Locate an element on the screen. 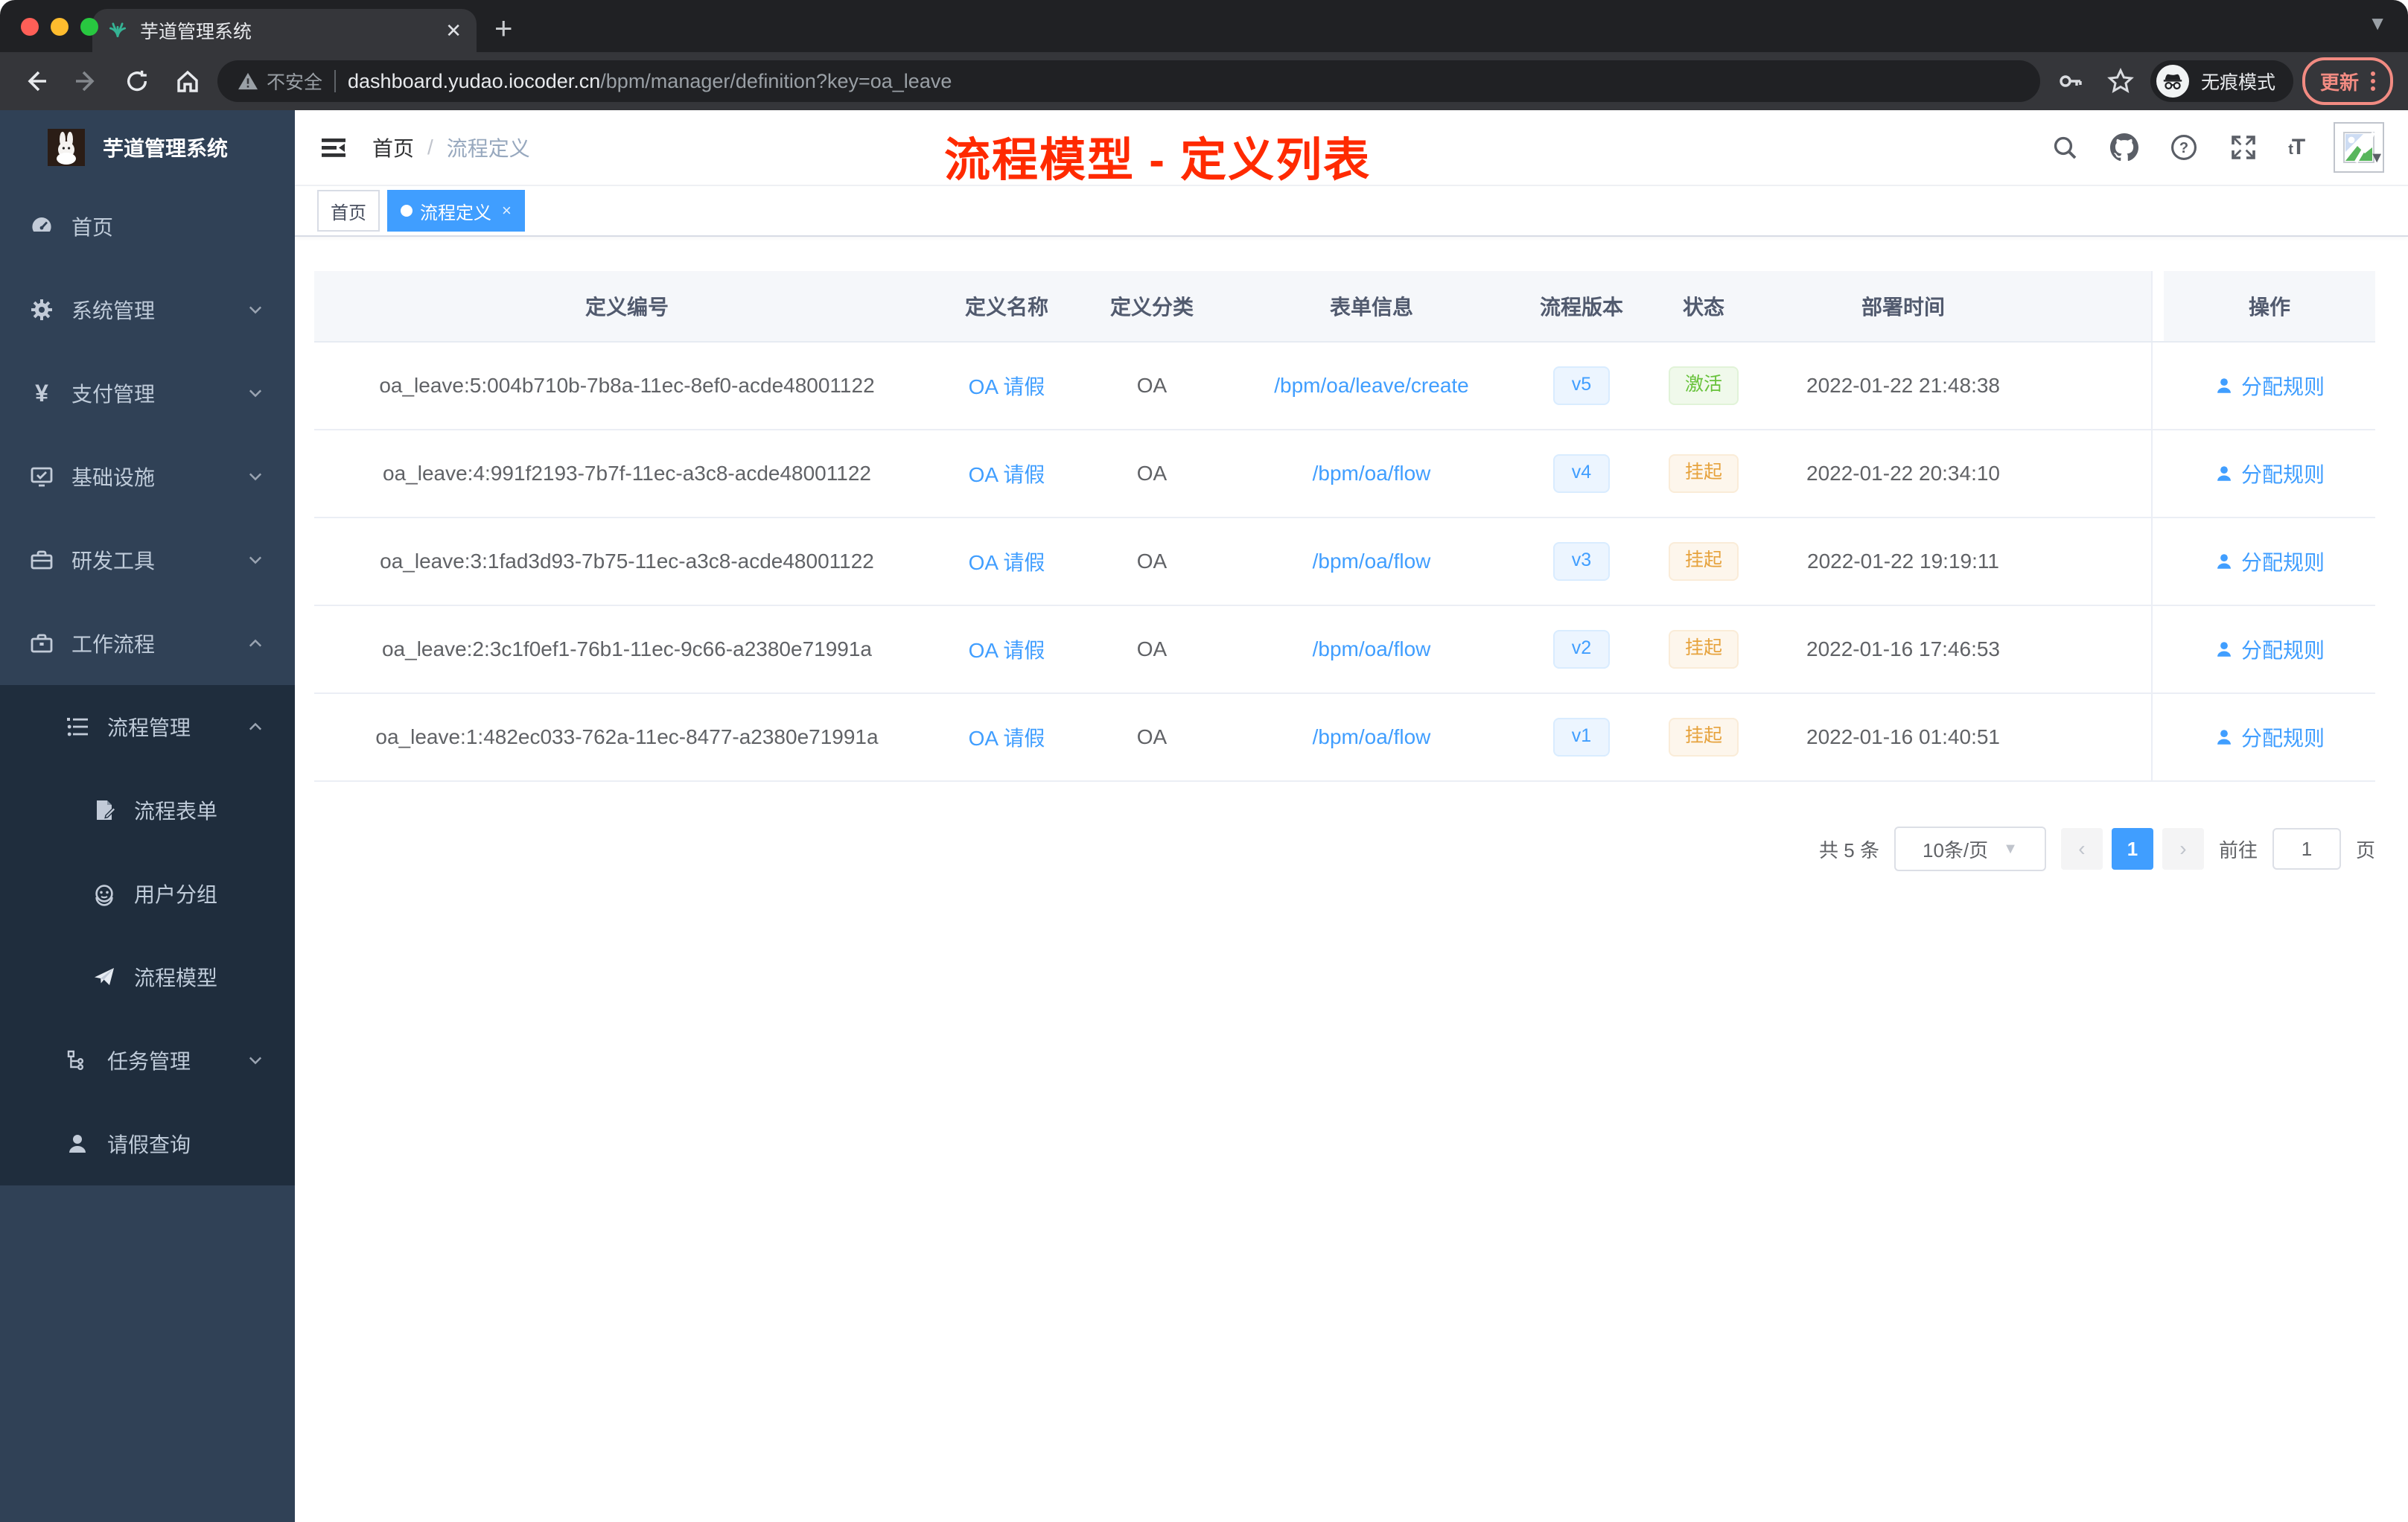 The width and height of the screenshot is (2408, 1522). sidebar-item-infrastructure: 基础设施 is located at coordinates (147, 476).